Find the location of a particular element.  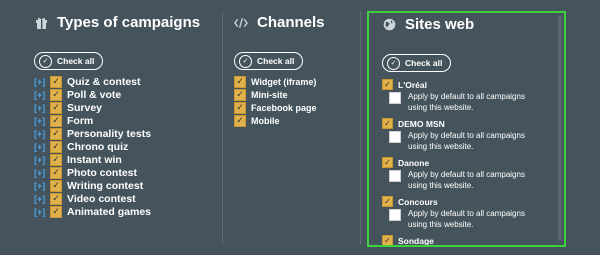

sites-check-all-label: Check all is located at coordinates (424, 63).